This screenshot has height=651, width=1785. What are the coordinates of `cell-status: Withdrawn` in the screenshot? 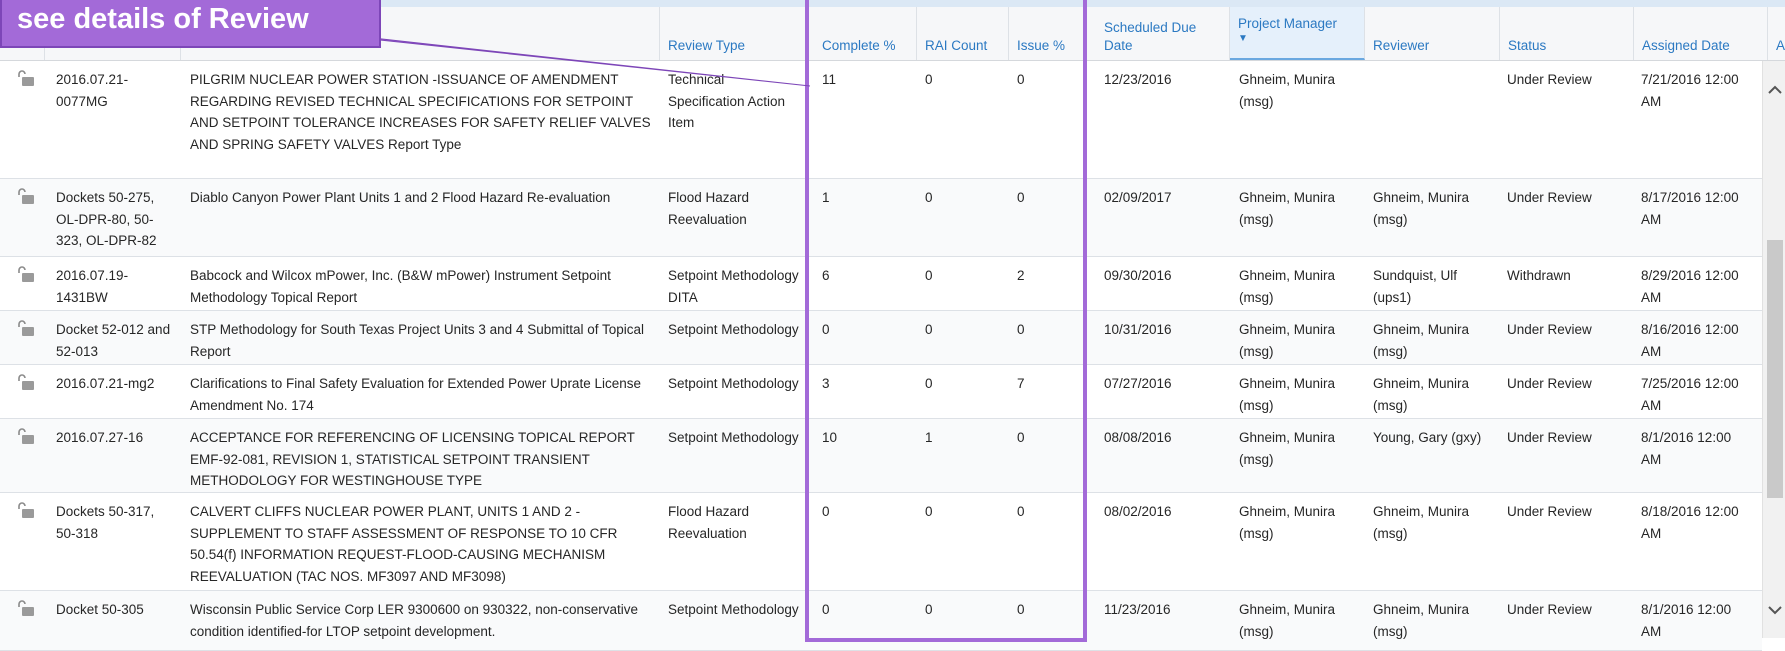 It's located at (1539, 275).